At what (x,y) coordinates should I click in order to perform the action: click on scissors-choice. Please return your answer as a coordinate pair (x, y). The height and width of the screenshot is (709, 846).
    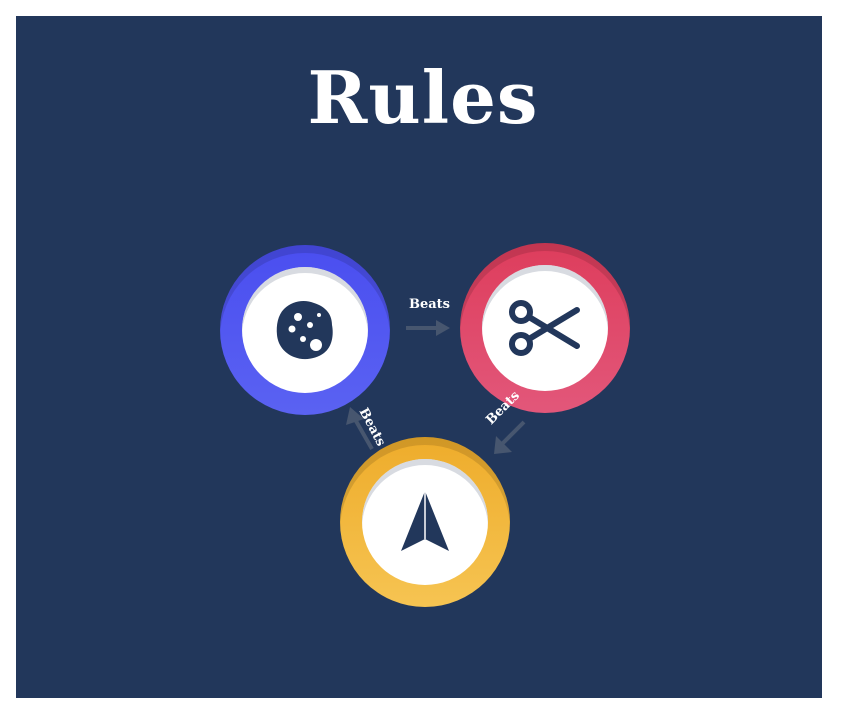
    Looking at the image, I should click on (545, 328).